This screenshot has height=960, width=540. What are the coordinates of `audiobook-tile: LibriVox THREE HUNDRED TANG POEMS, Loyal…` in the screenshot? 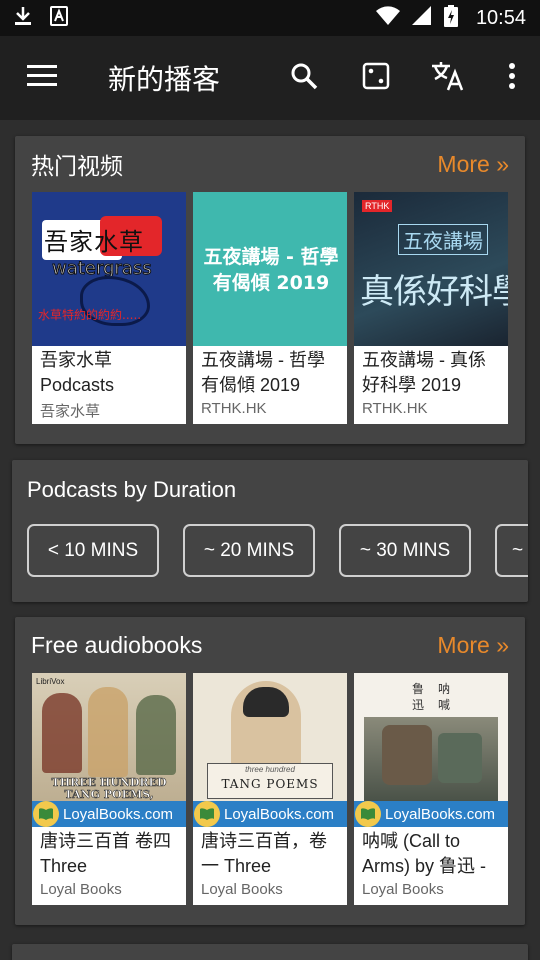 It's located at (109, 789).